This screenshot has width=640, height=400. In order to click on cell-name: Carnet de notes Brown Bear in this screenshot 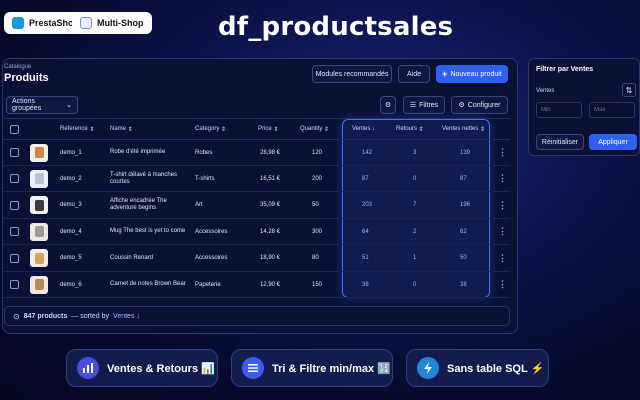, I will do `click(148, 283)`.